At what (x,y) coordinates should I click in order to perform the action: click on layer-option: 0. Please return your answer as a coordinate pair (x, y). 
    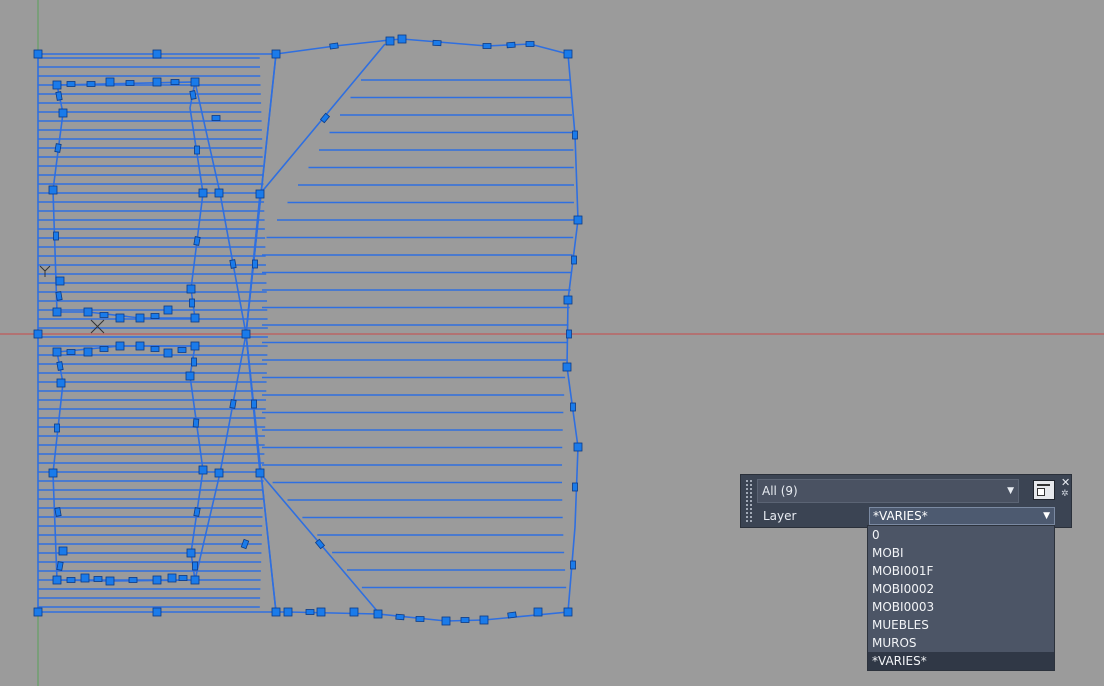
    Looking at the image, I should click on (961, 535).